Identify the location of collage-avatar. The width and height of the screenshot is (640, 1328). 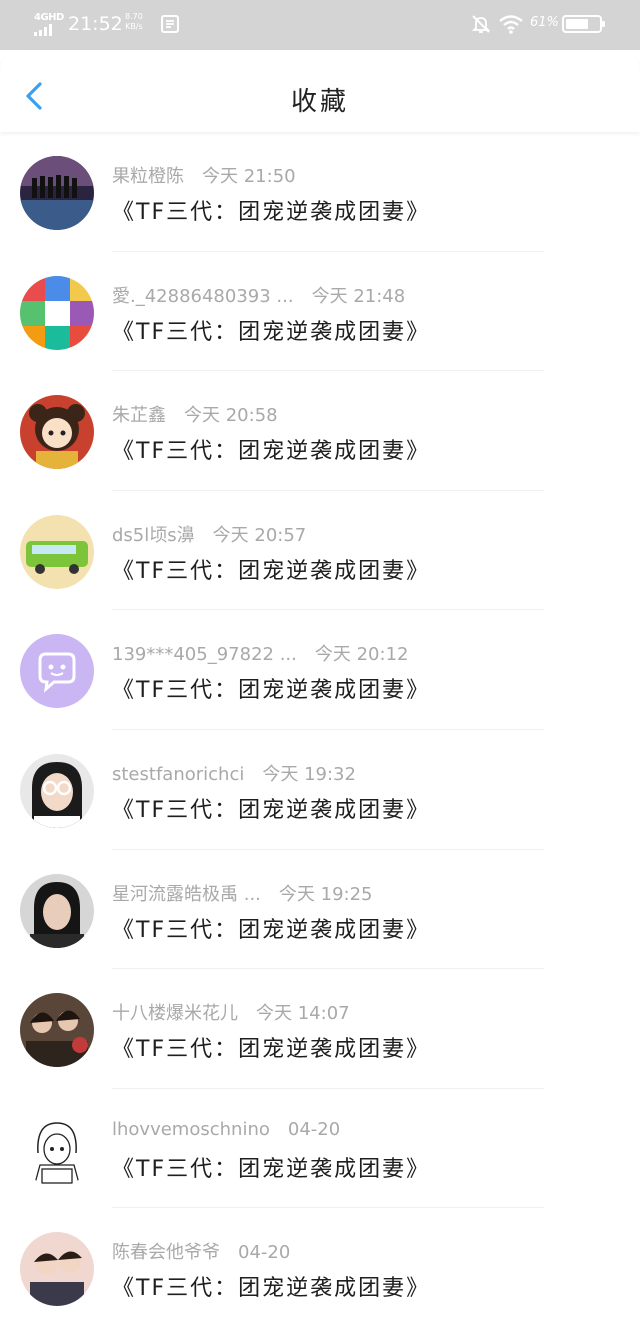
(57, 312).